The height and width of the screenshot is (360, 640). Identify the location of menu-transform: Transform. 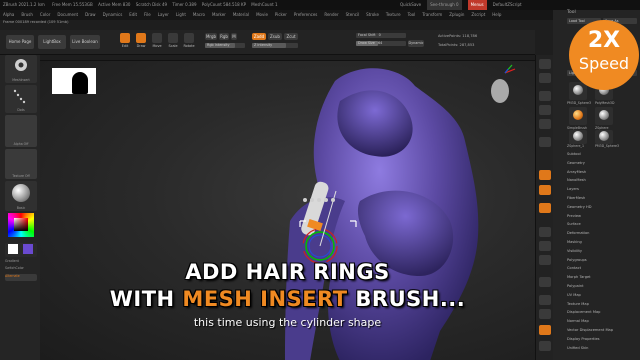
(432, 15).